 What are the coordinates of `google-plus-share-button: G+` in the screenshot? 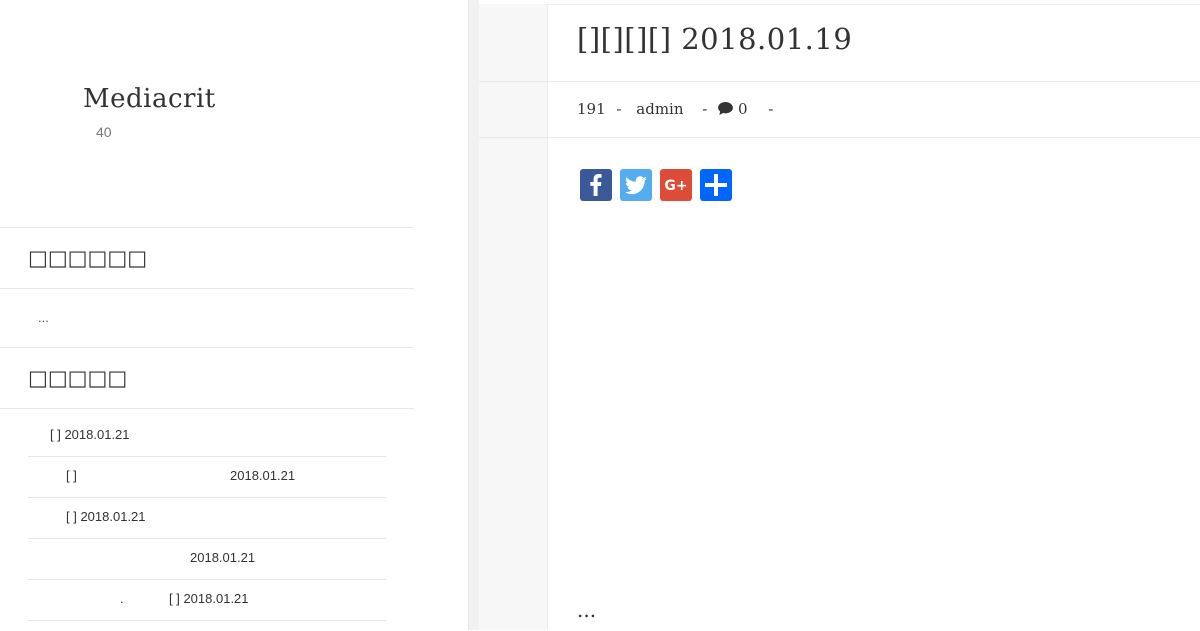 It's located at (676, 185).